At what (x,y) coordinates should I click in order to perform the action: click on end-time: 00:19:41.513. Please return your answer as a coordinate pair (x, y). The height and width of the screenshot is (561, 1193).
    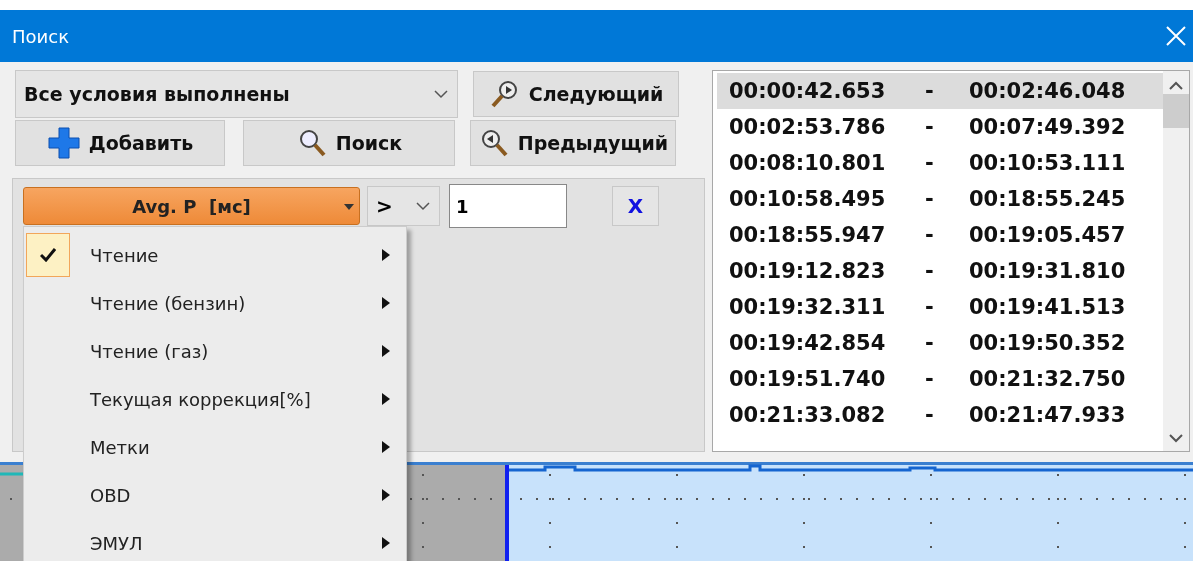
    Looking at the image, I should click on (1047, 307).